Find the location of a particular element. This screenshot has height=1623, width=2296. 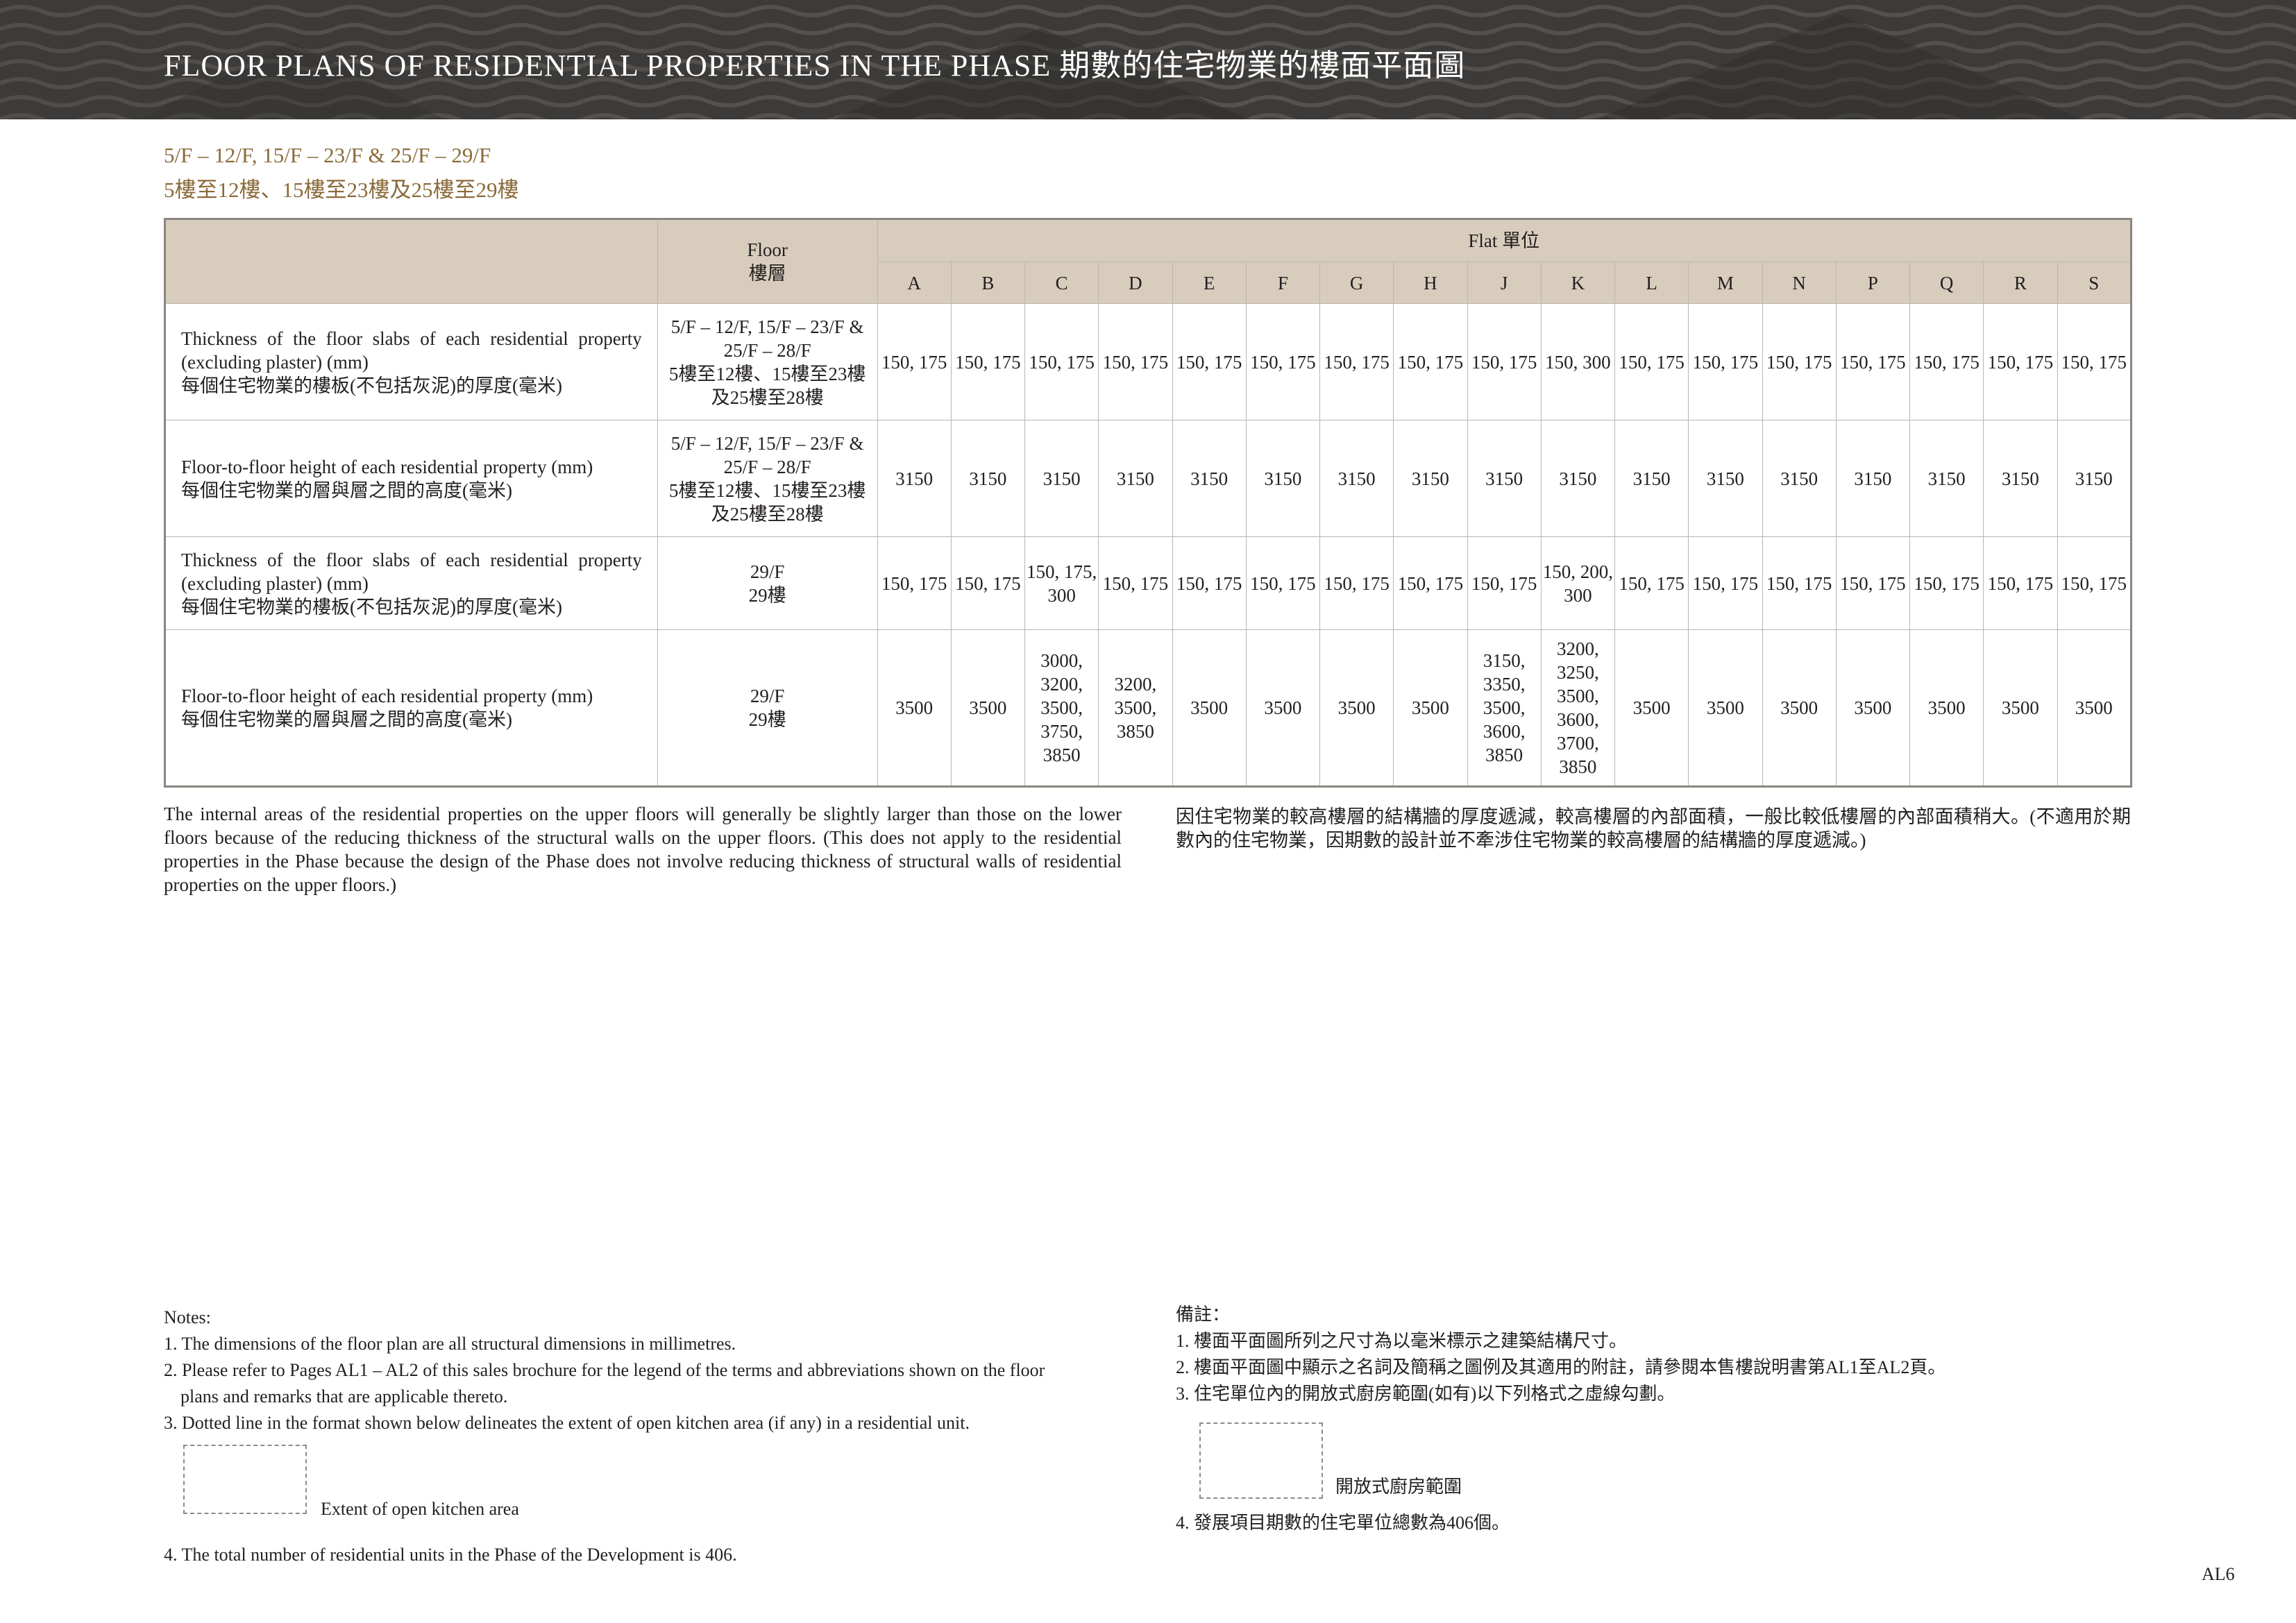

value-cell-g: 3150 is located at coordinates (1356, 478).